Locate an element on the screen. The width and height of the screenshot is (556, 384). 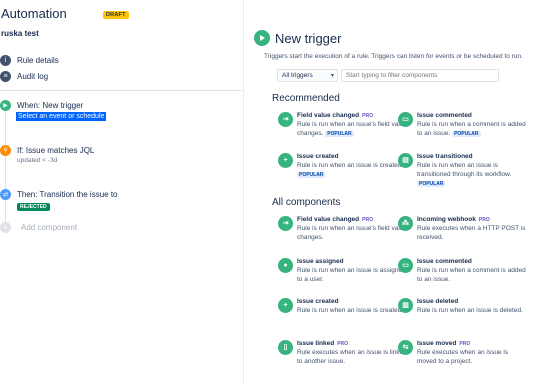
user-icon: ● is located at coordinates (285, 265).